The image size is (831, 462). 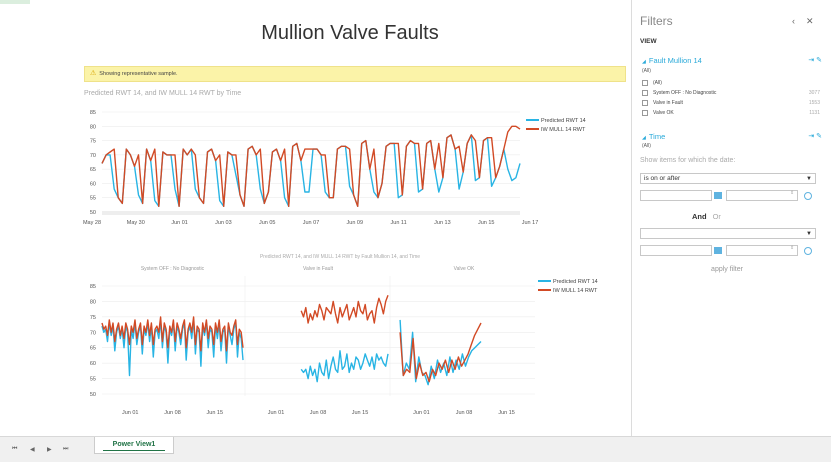 What do you see at coordinates (399, 223) in the screenshot?
I see `x-tick-label: Jun 11` at bounding box center [399, 223].